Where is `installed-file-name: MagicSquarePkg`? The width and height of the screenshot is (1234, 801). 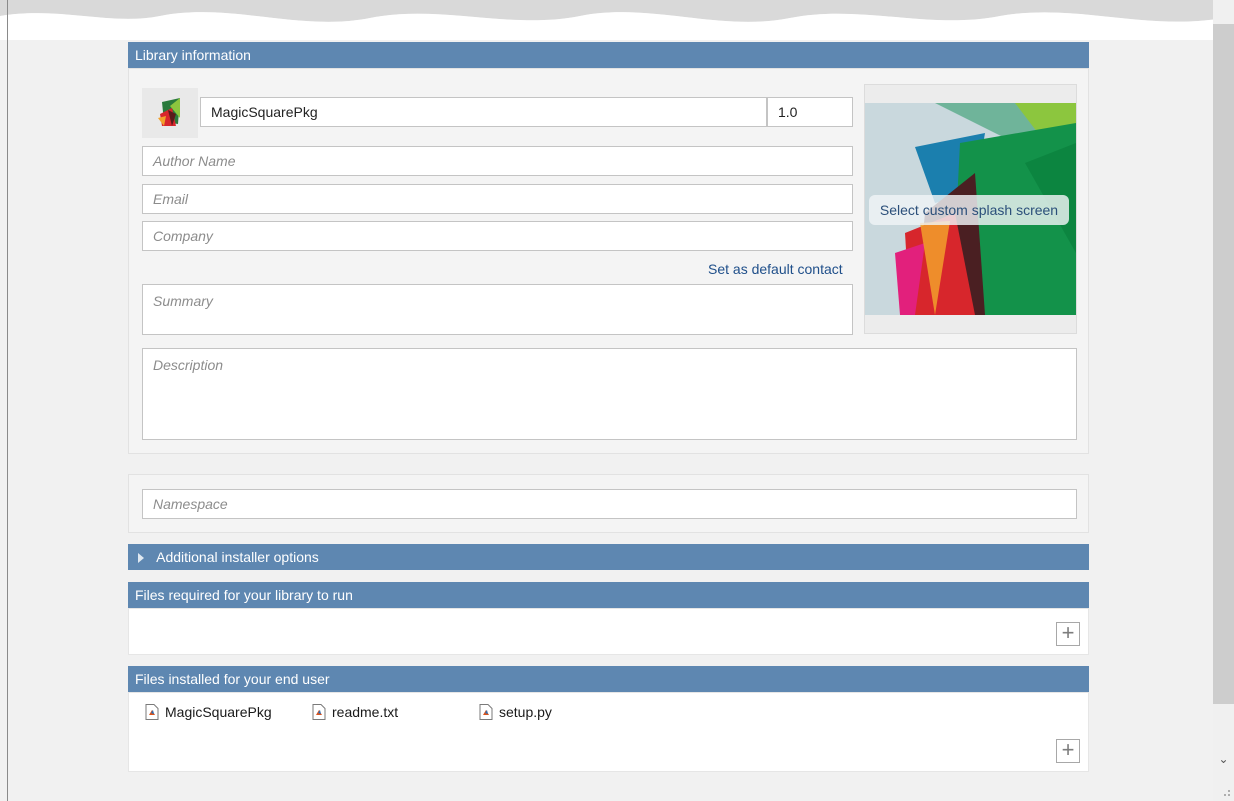
installed-file-name: MagicSquarePkg is located at coordinates (218, 712).